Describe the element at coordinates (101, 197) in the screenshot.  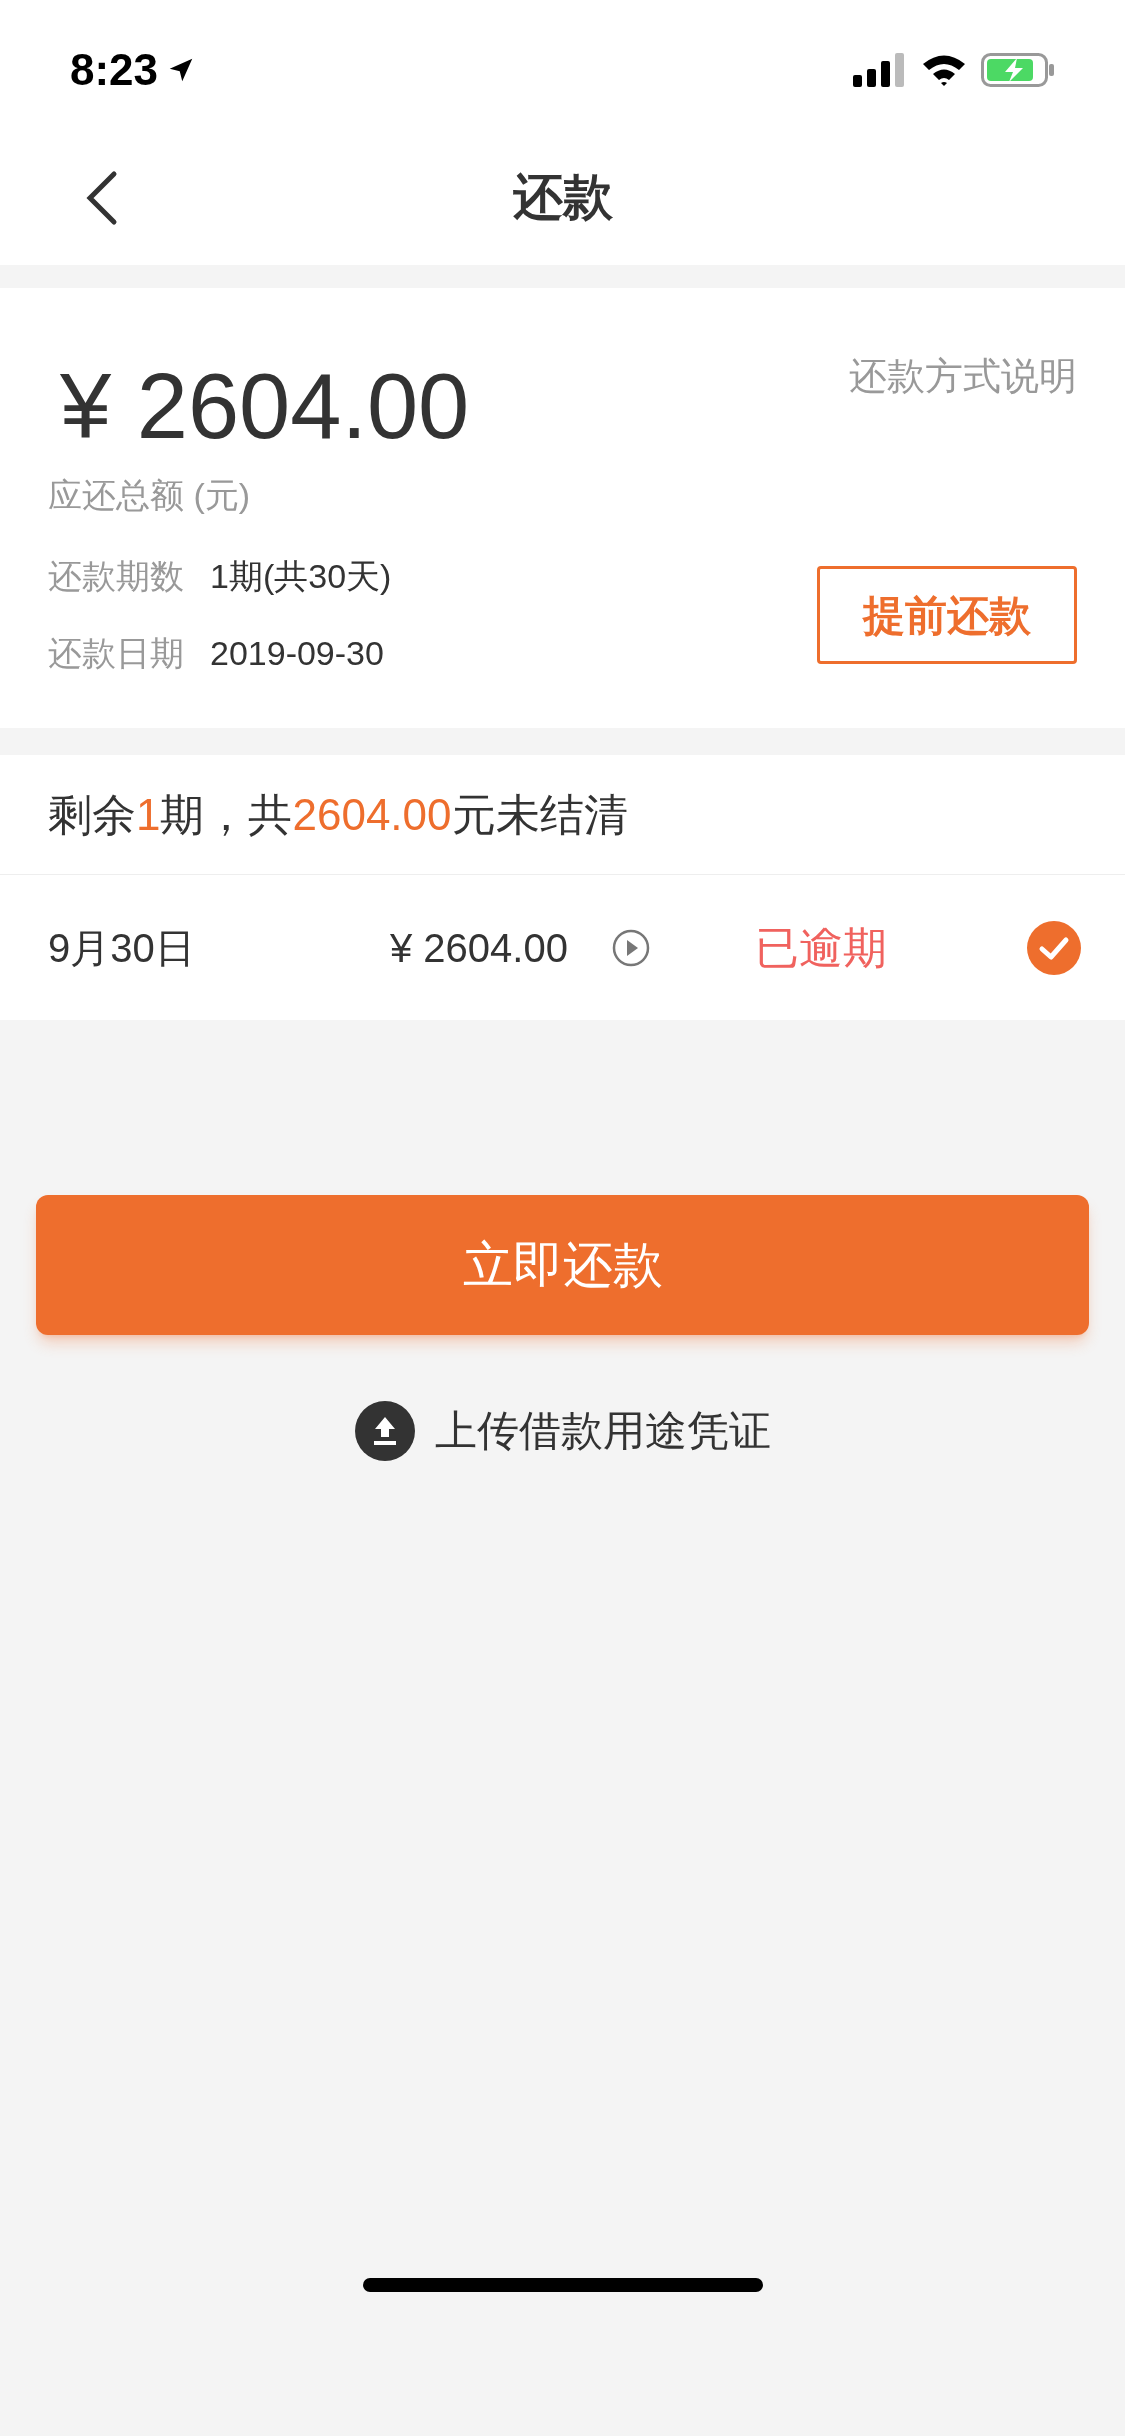
I see `back-icon` at that location.